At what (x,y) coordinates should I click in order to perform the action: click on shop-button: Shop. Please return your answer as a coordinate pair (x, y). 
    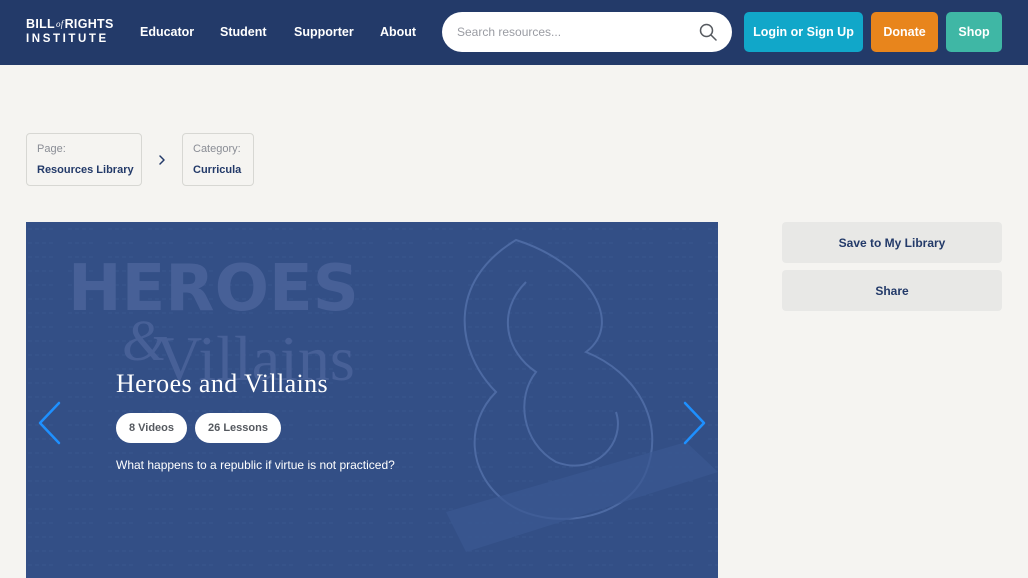
    Looking at the image, I should click on (974, 32).